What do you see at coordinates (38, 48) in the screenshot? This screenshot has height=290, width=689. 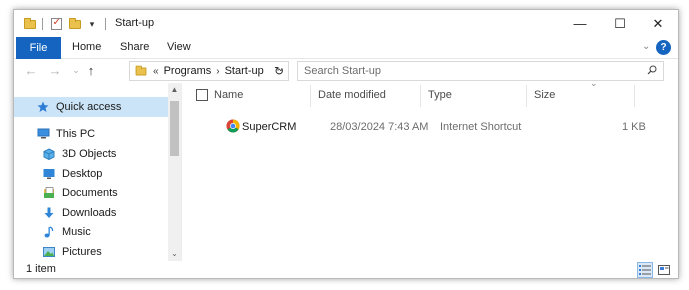 I see `tab-file: File` at bounding box center [38, 48].